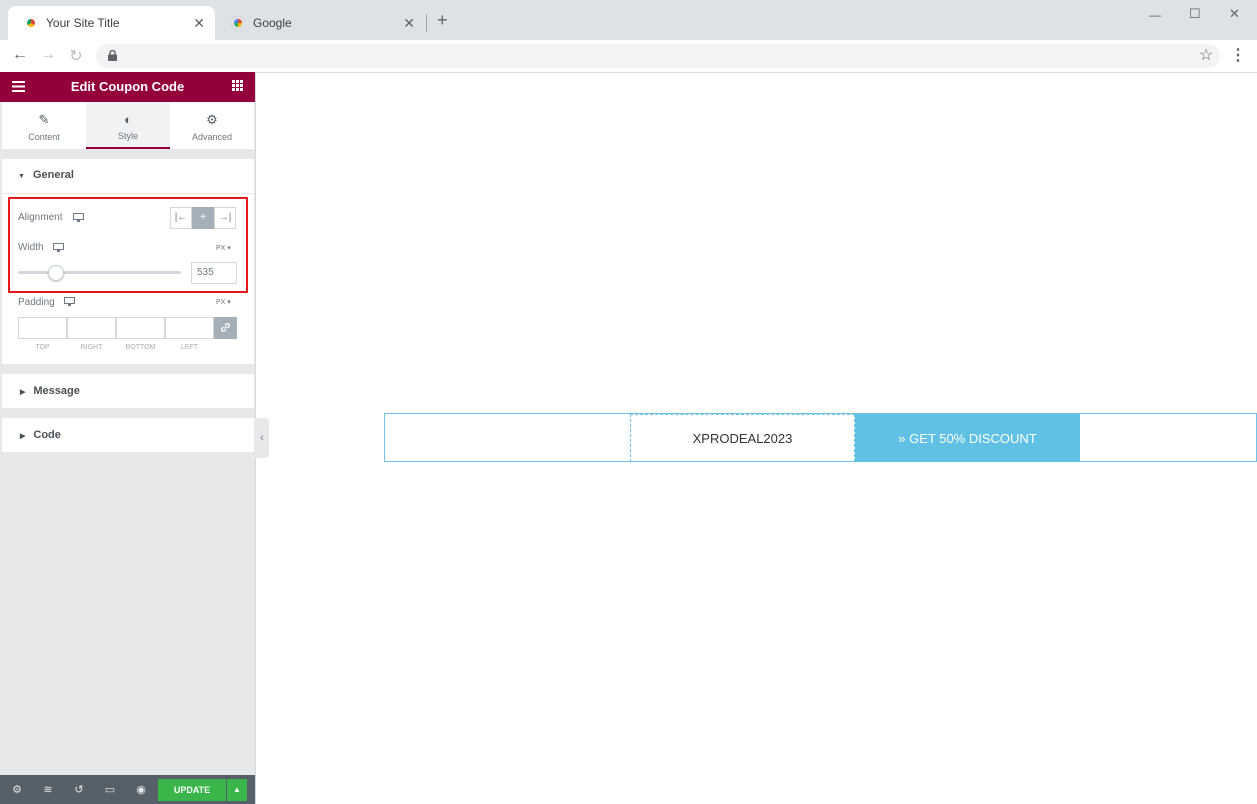  What do you see at coordinates (91, 328) in the screenshot?
I see `padding-right-input` at bounding box center [91, 328].